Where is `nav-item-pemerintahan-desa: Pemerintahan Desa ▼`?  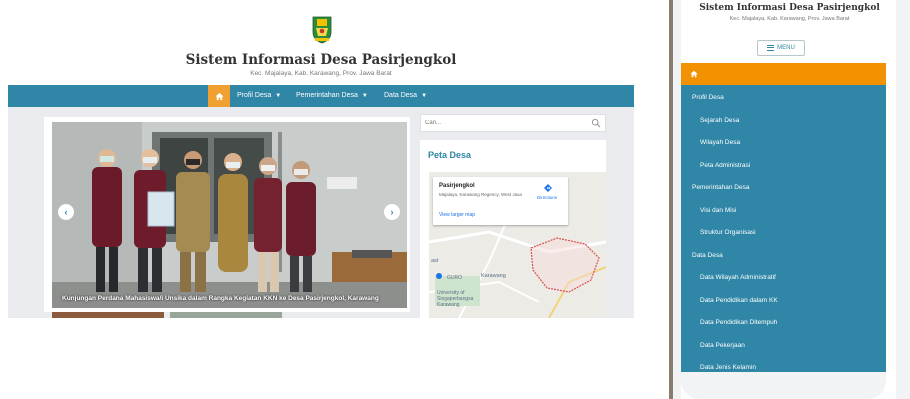
nav-item-pemerintahan-desa: Pemerintahan Desa ▼ is located at coordinates (332, 96).